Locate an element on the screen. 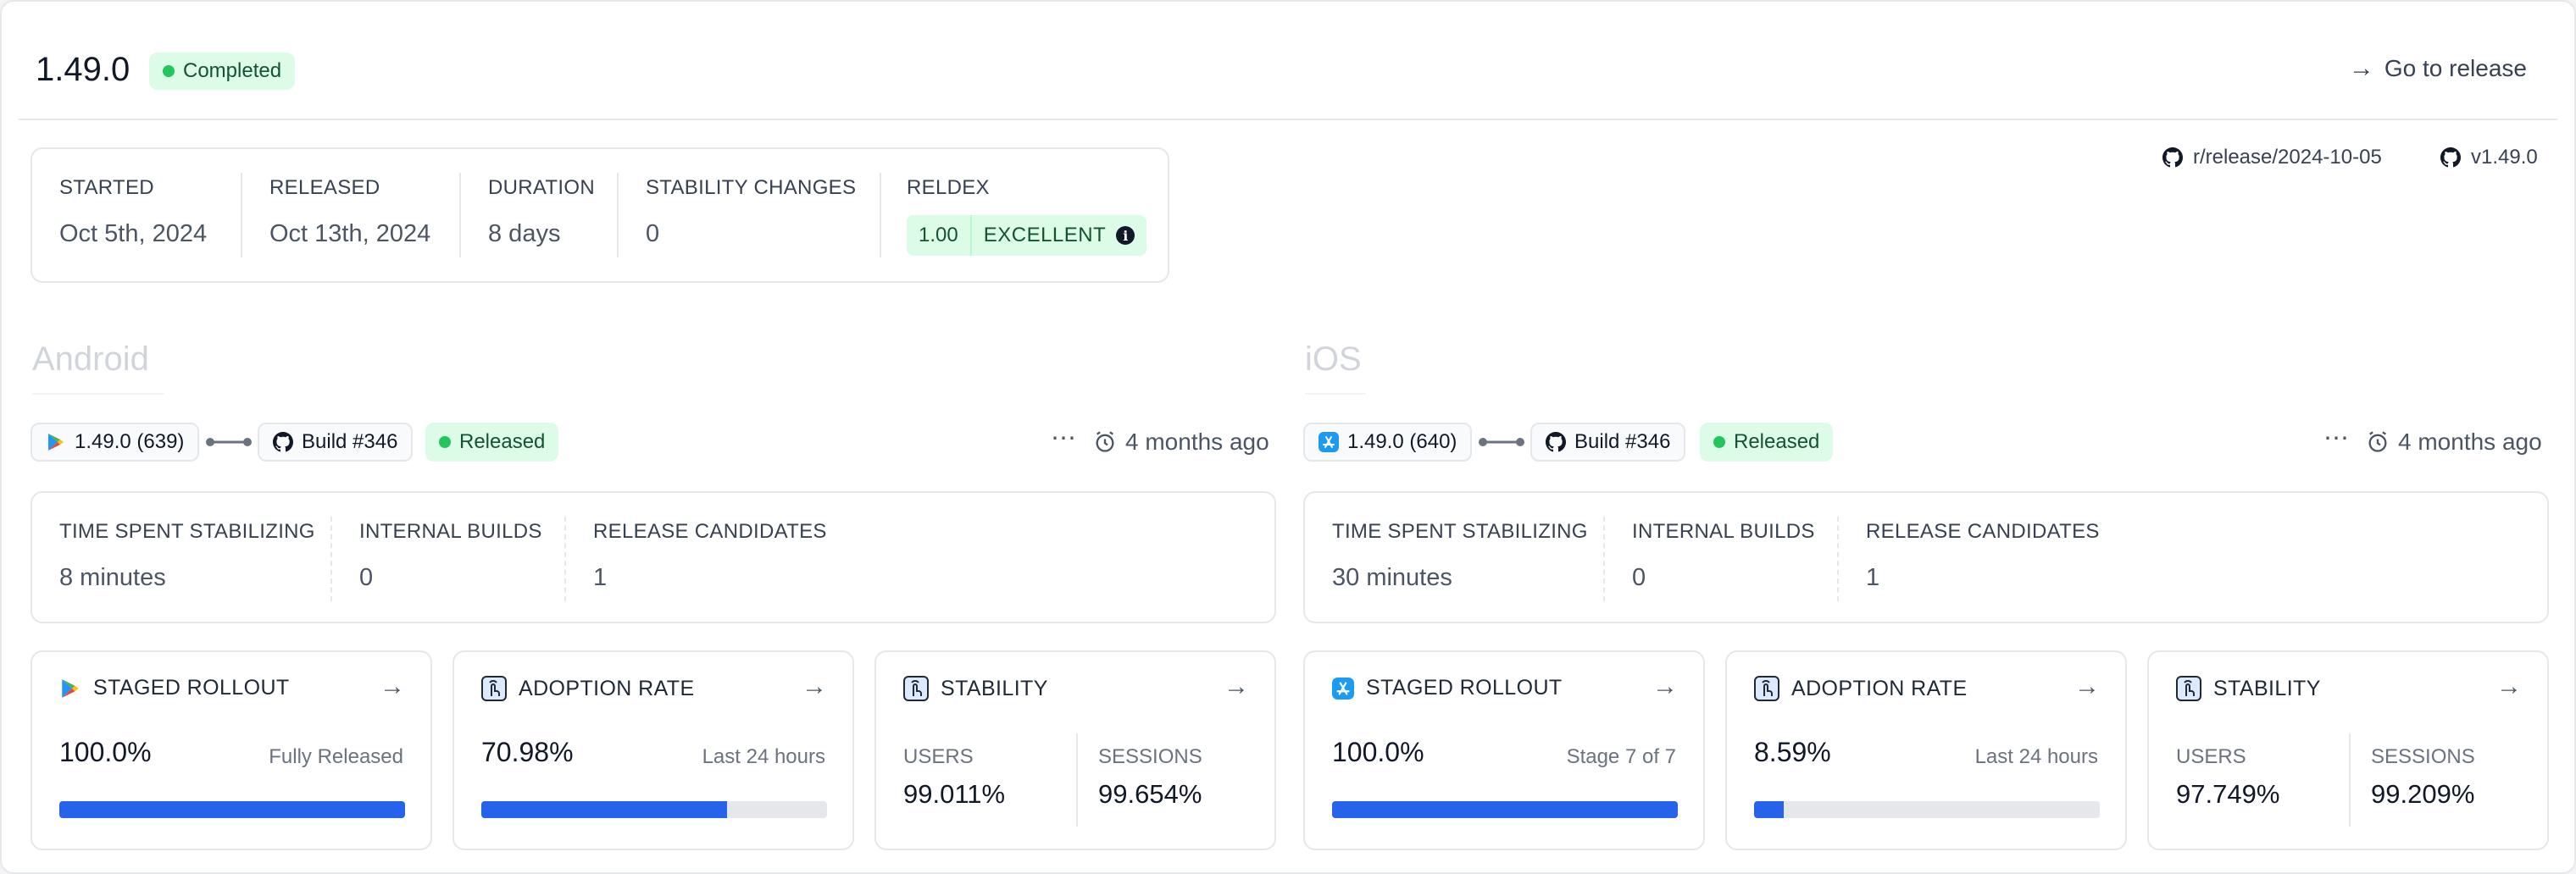 The height and width of the screenshot is (874, 2576). platform-title-android: Android is located at coordinates (90, 359).